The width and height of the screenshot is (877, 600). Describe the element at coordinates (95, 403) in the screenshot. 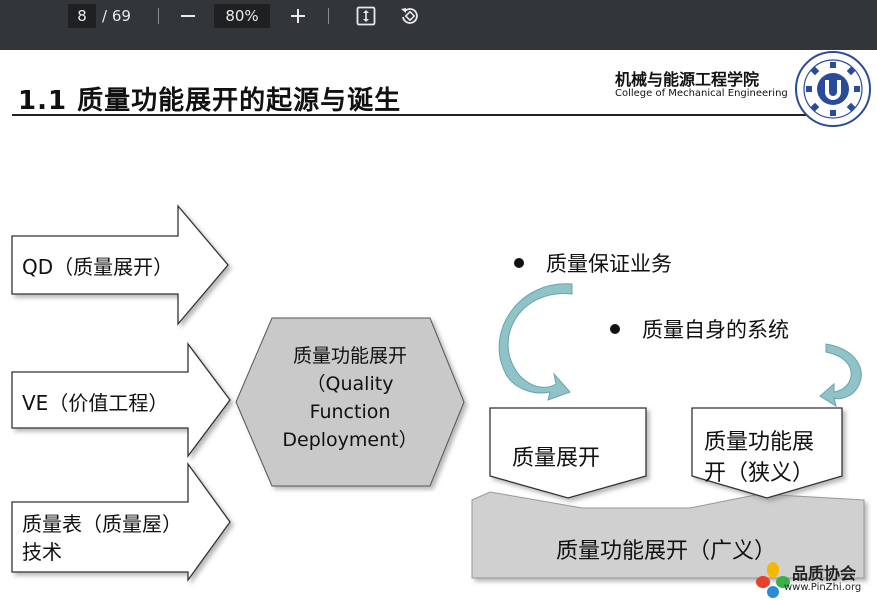

I see `input-label-ve: VE（价值工程）` at that location.